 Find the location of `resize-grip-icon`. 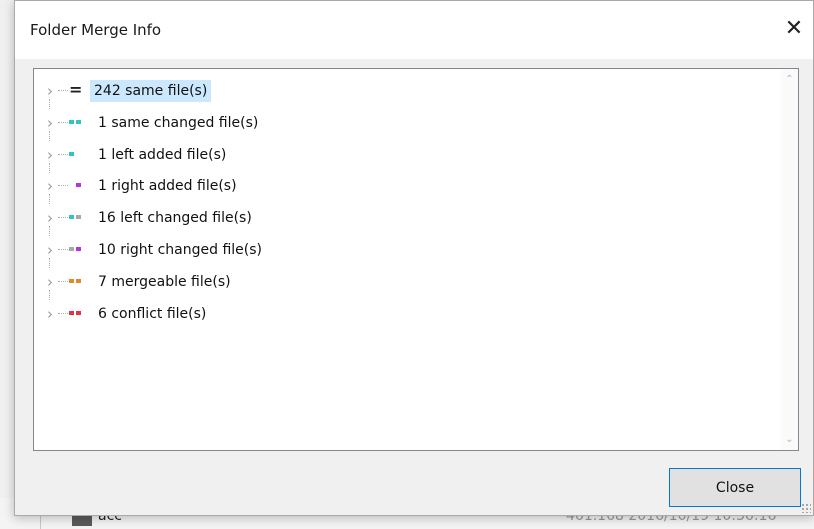

resize-grip-icon is located at coordinates (806, 508).